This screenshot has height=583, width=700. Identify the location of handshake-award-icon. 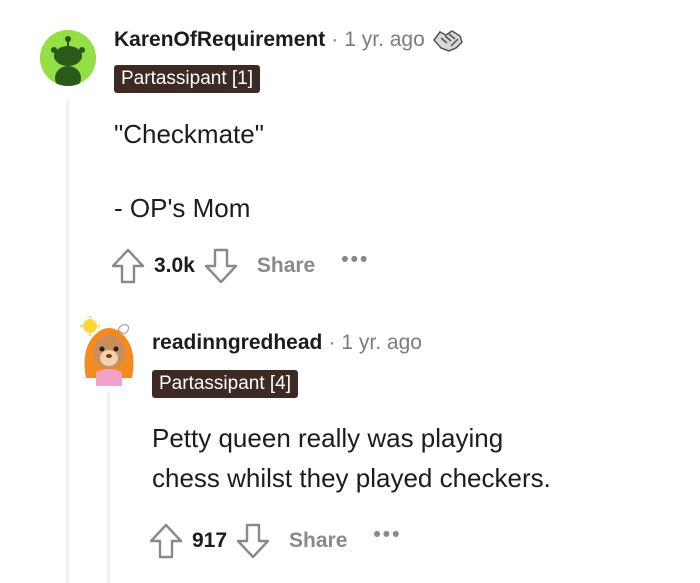
(448, 40).